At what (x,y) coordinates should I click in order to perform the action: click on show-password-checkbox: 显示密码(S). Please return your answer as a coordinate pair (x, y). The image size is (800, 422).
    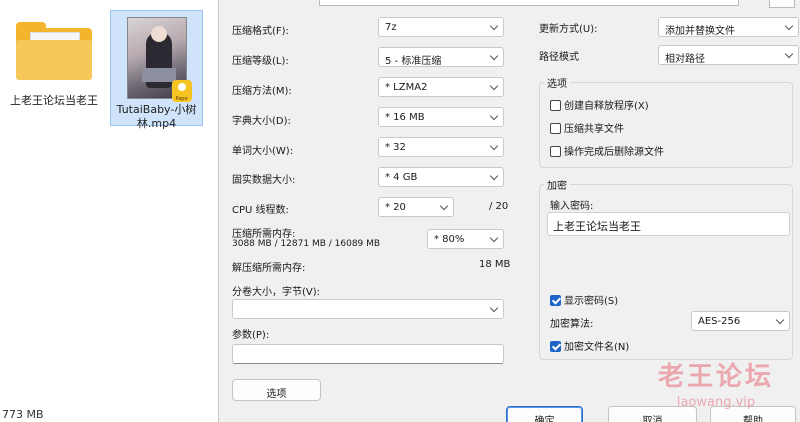
    Looking at the image, I should click on (584, 299).